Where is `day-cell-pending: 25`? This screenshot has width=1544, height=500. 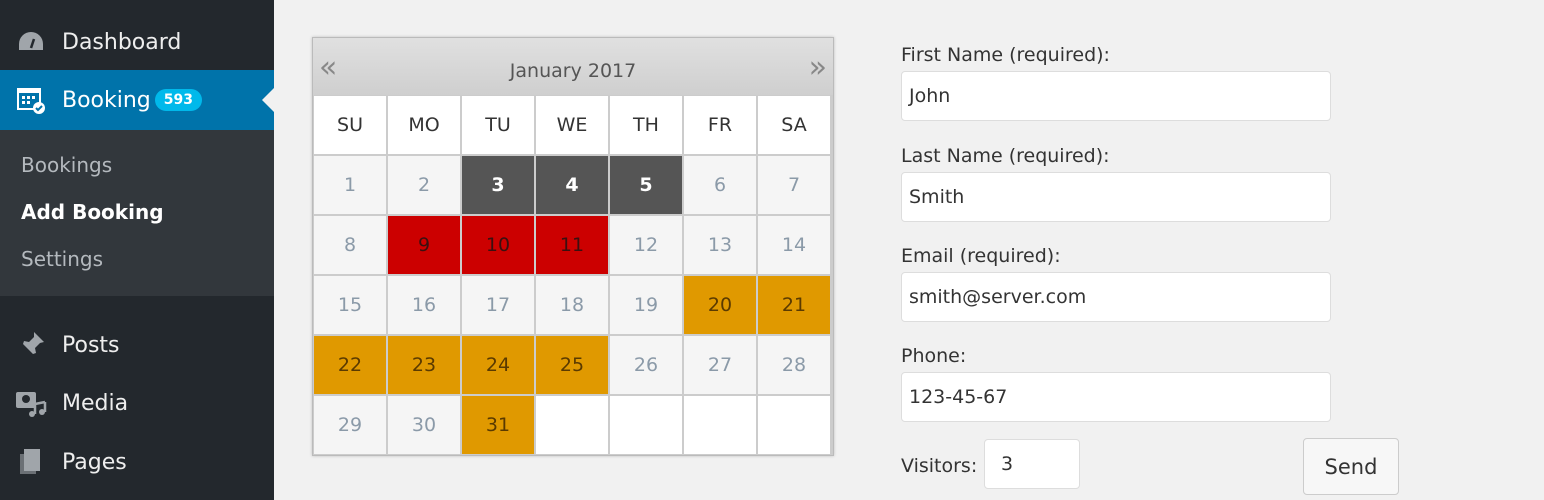
day-cell-pending: 25 is located at coordinates (572, 365).